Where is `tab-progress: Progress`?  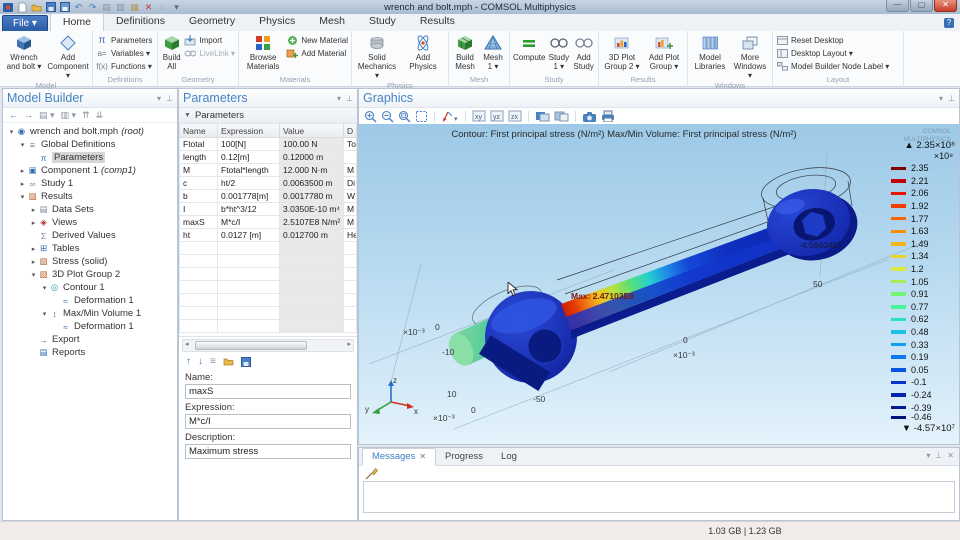
tab-progress: Progress is located at coordinates (464, 457).